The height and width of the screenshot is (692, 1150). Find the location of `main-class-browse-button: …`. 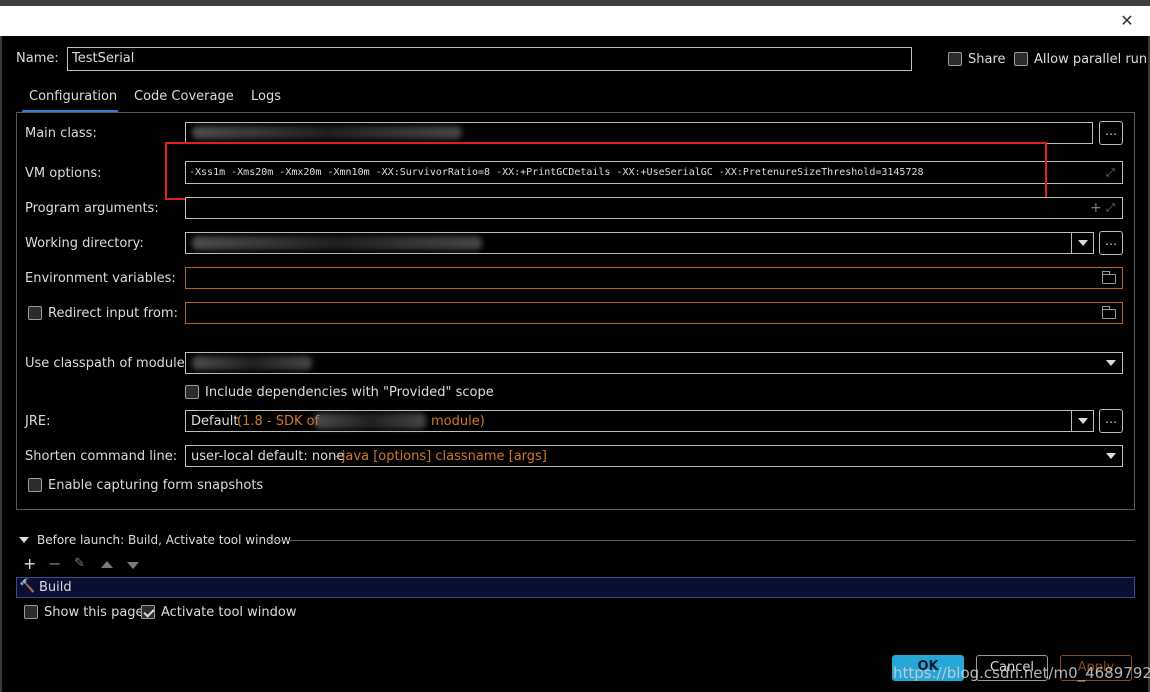

main-class-browse-button: … is located at coordinates (1111, 133).